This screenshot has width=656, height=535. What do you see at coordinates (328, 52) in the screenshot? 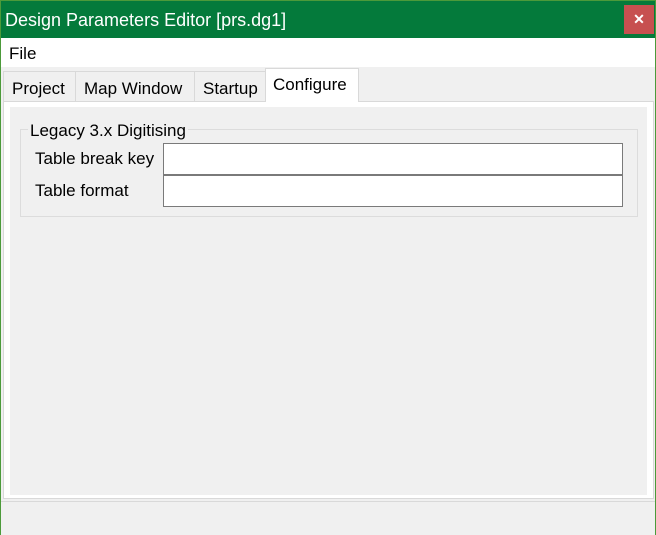
I see `menu-bar: File` at bounding box center [328, 52].